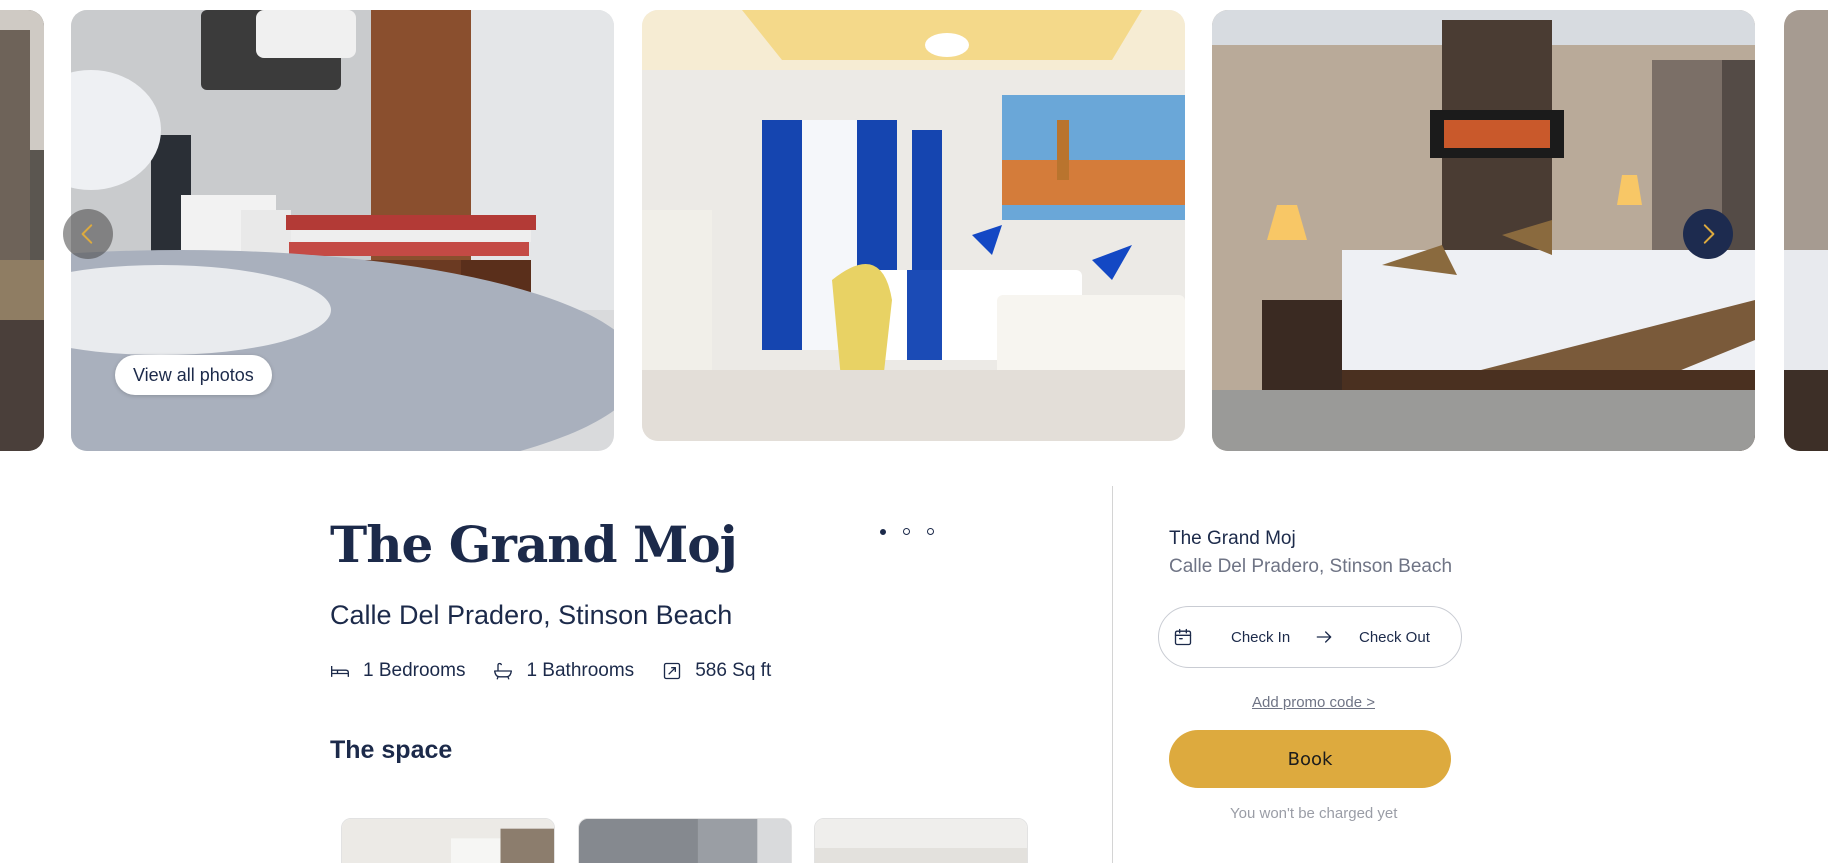  I want to click on amenity-bedrooms-label: 1 Bedrooms, so click(414, 670).